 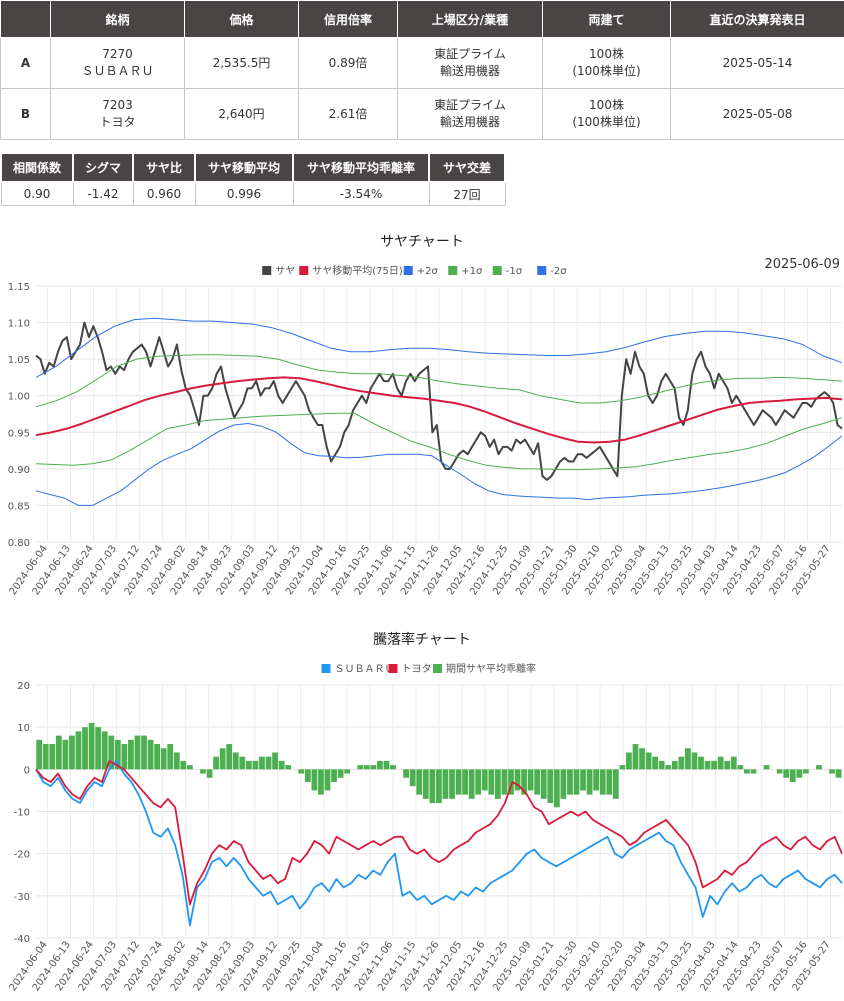 I want to click on y-tick-label: -40, so click(x=22, y=939).